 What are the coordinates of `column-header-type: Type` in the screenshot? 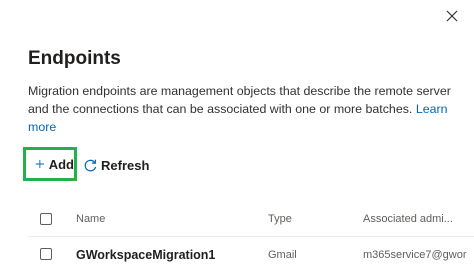 It's located at (280, 219).